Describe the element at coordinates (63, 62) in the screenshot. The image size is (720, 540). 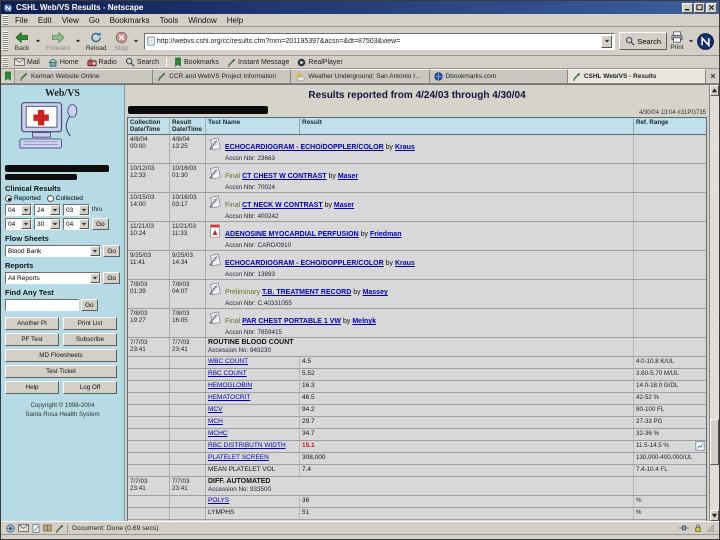
I see `personal-item-home: Home` at that location.